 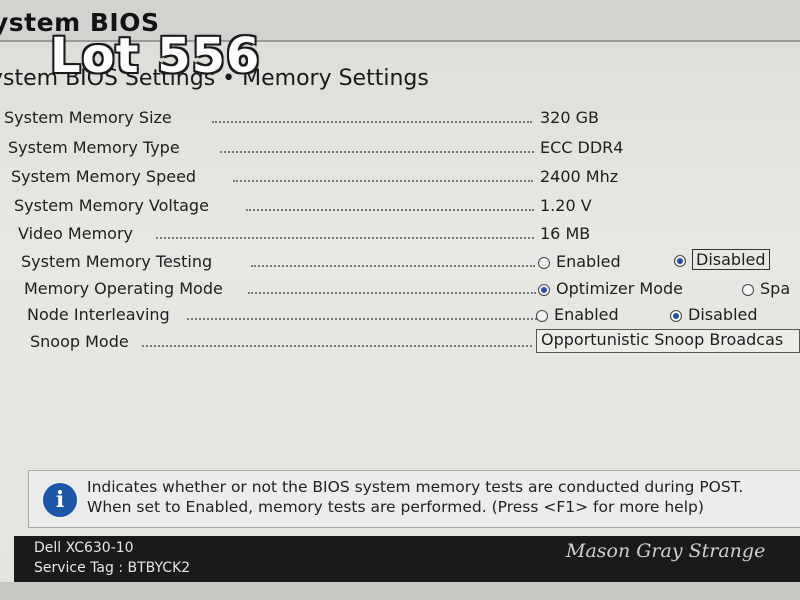 I want to click on radio-memory-testing-enabled: Enabled, so click(x=579, y=261).